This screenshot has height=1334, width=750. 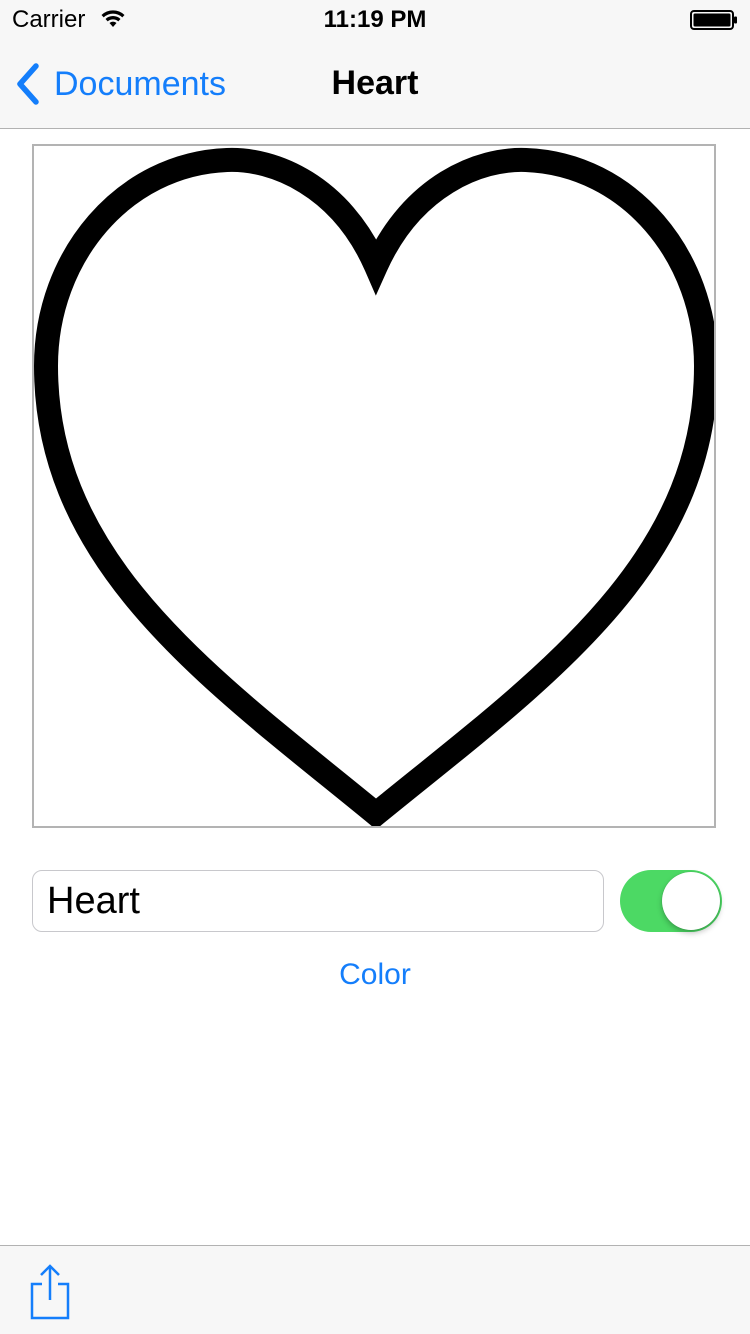 I want to click on clock: 11:19 PM, so click(x=375, y=19).